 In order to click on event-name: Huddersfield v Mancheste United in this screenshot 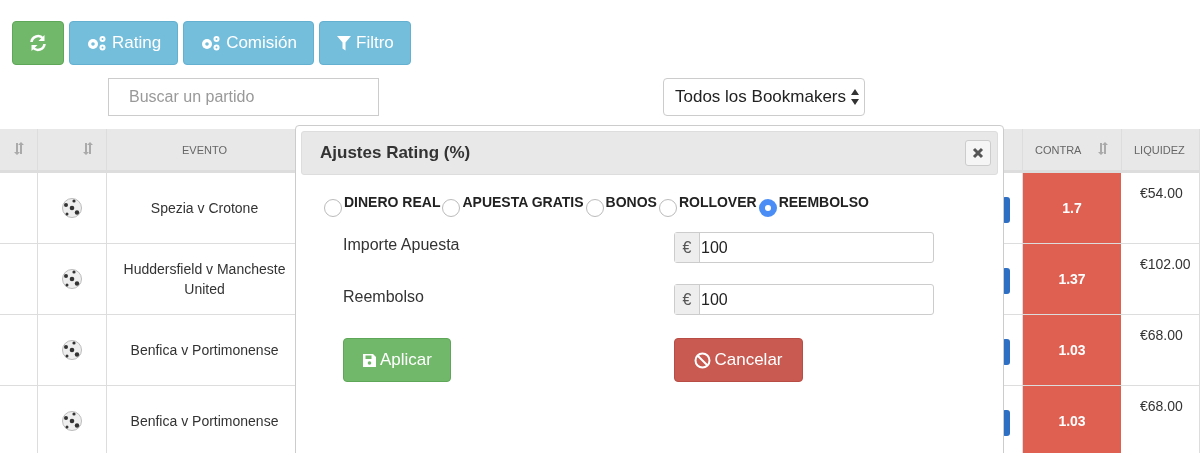, I will do `click(204, 279)`.